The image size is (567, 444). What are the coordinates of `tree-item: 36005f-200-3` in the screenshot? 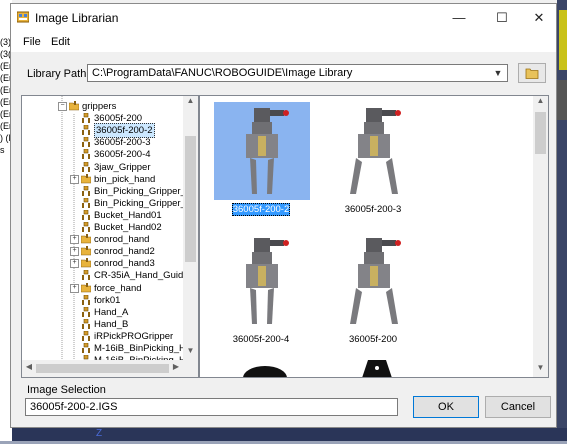 It's located at (102, 142).